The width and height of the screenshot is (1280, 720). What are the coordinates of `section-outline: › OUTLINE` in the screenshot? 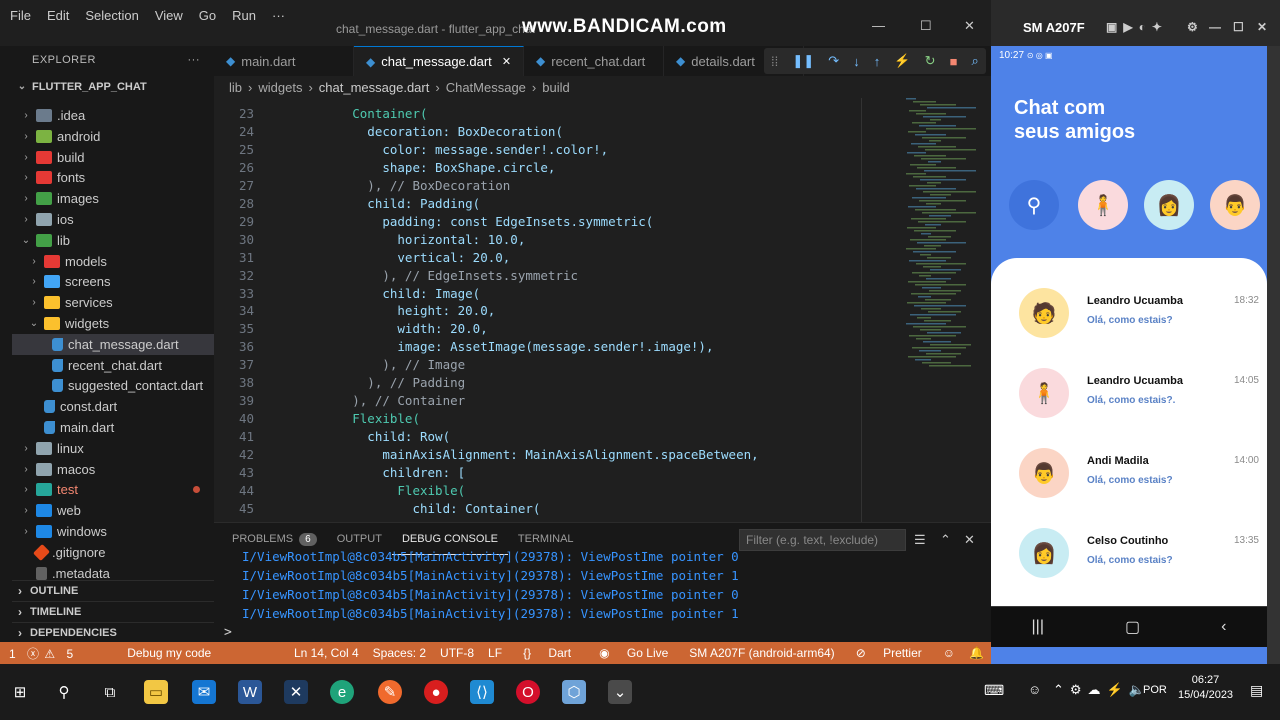 It's located at (113, 590).